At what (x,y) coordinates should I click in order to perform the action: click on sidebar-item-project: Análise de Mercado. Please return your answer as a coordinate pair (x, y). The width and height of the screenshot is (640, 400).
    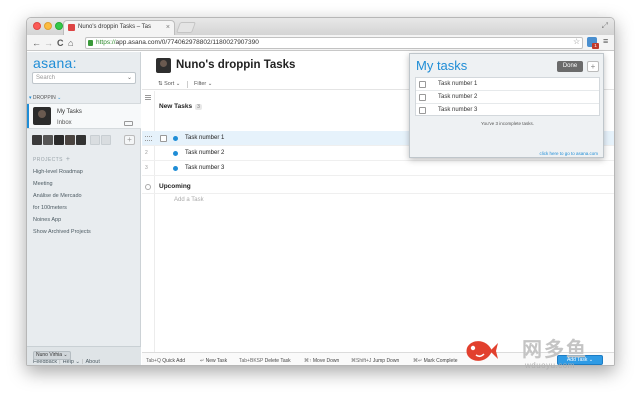
    Looking at the image, I should click on (57, 196).